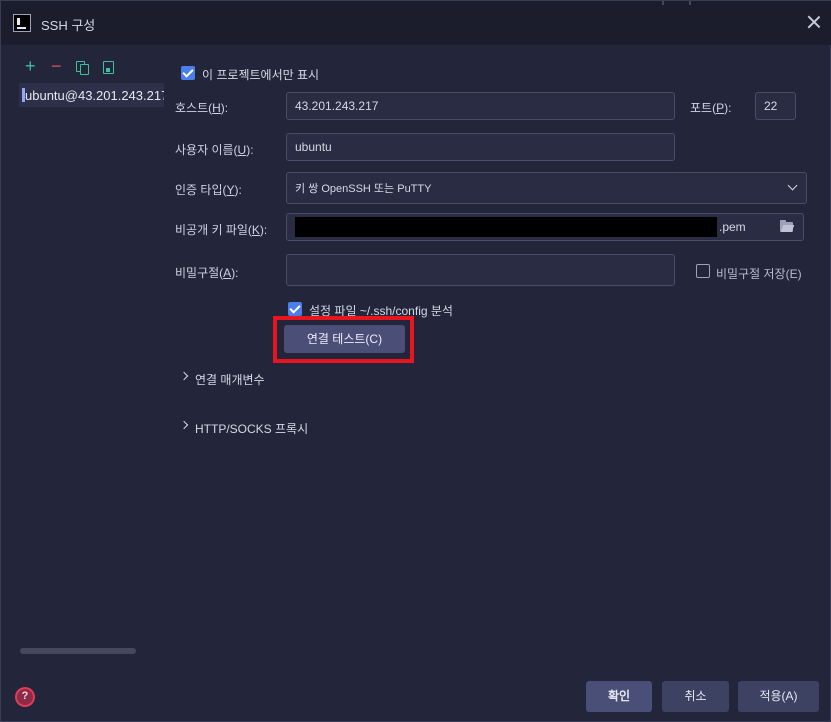 Image resolution: width=831 pixels, height=722 pixels. Describe the element at coordinates (280, 379) in the screenshot. I see `connection-params-expander: 연결 매개변수` at that location.